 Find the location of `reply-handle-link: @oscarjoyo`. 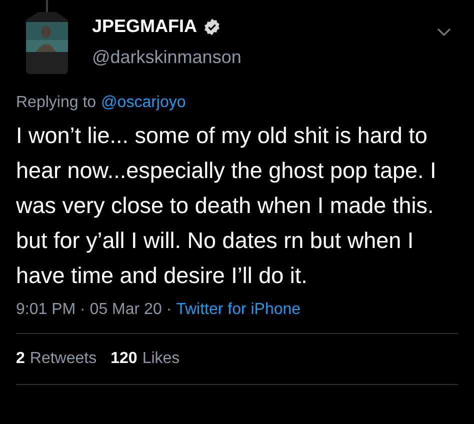

reply-handle-link: @oscarjoyo is located at coordinates (143, 103).